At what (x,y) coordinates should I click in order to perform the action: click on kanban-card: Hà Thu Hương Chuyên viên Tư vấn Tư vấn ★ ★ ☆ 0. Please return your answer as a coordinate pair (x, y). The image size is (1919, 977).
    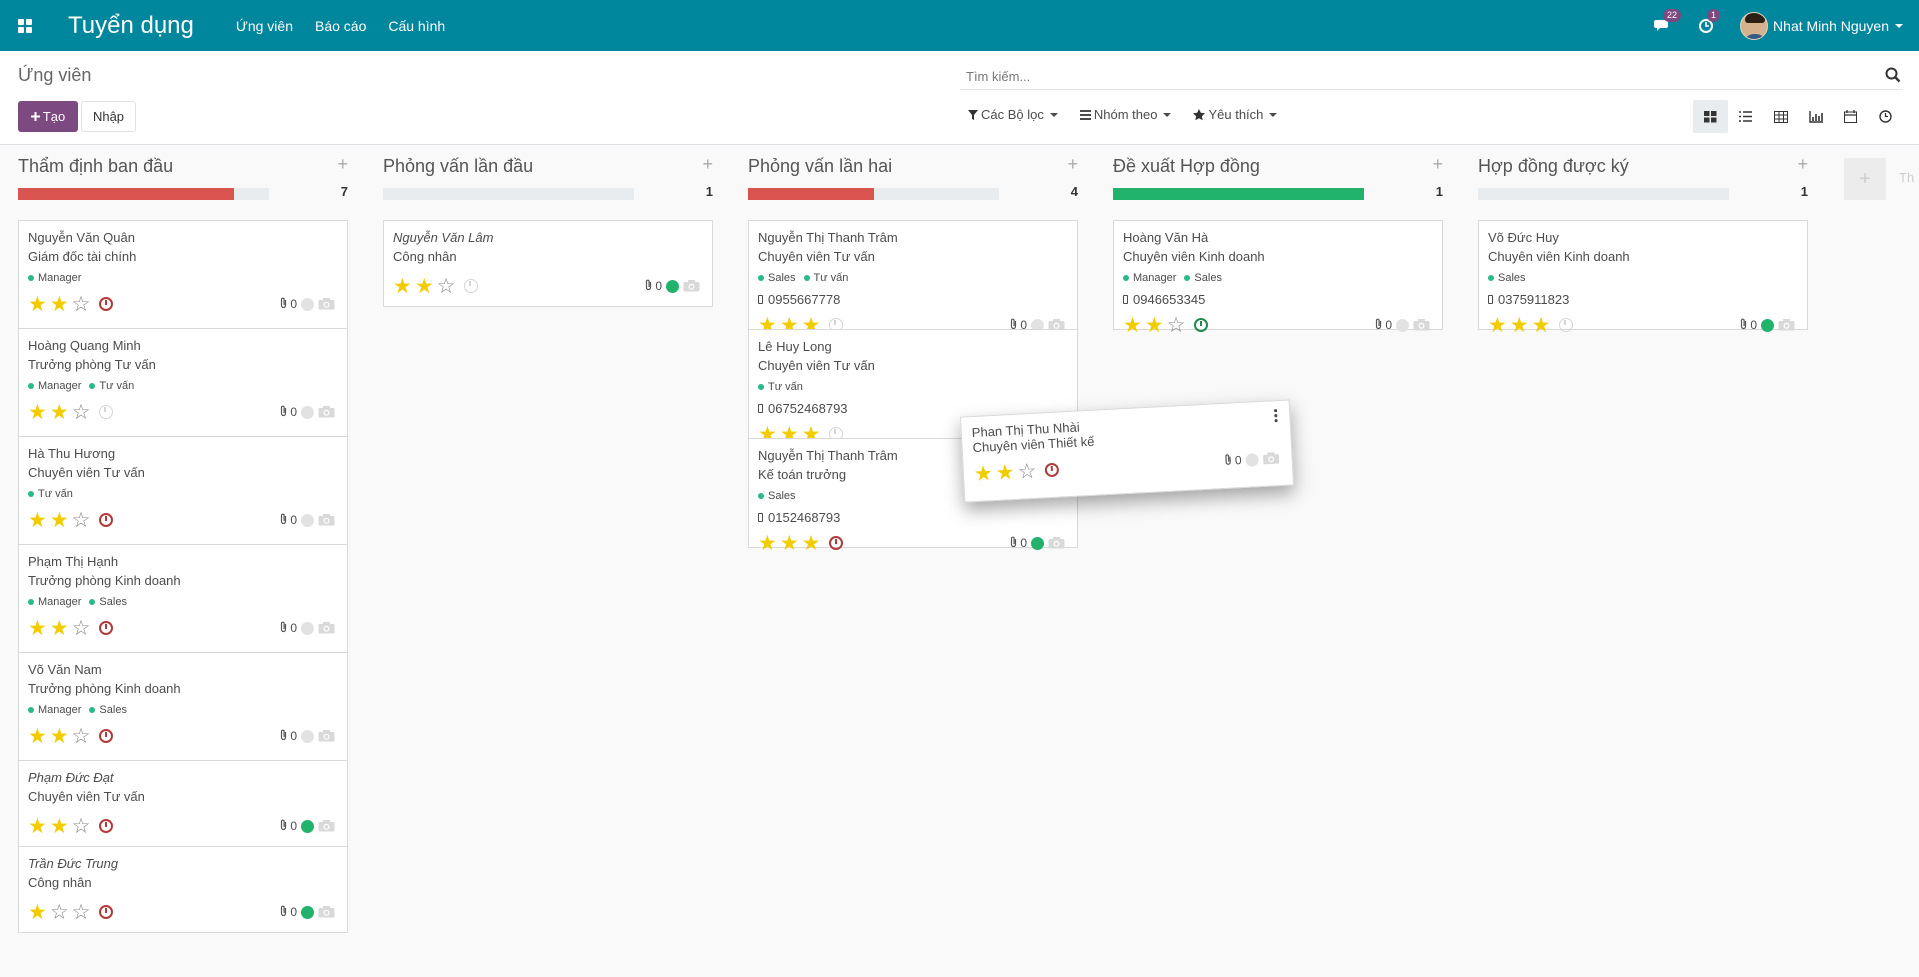
    Looking at the image, I should click on (183, 490).